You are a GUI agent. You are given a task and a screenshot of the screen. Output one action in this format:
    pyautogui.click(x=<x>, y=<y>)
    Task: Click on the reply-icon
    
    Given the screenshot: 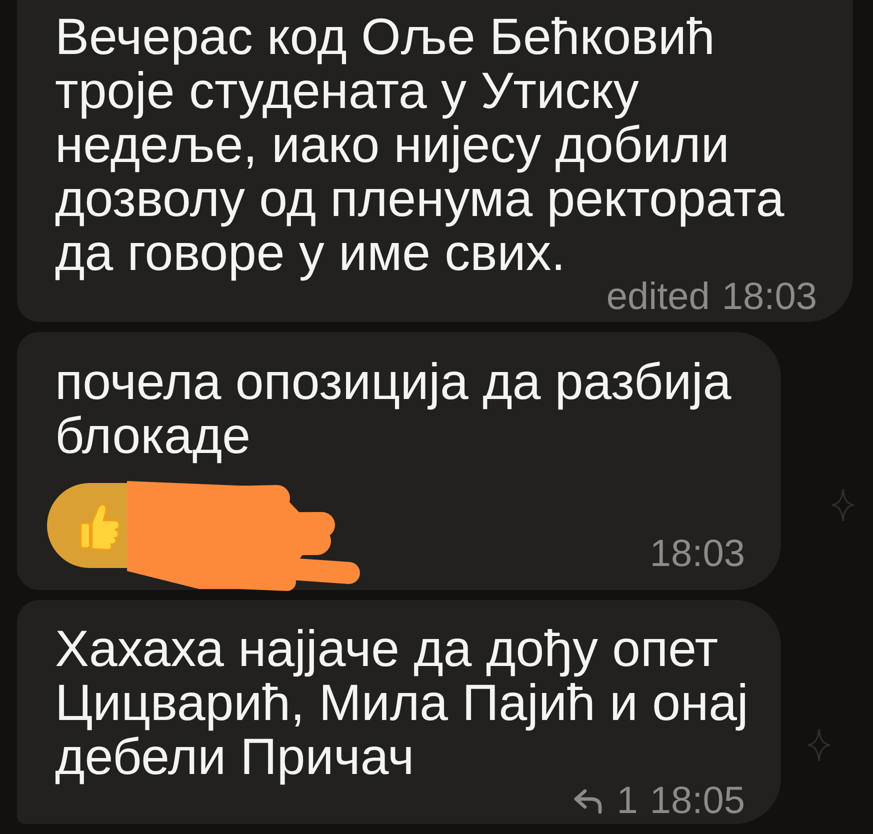 What is the action you would take?
    pyautogui.click(x=587, y=801)
    